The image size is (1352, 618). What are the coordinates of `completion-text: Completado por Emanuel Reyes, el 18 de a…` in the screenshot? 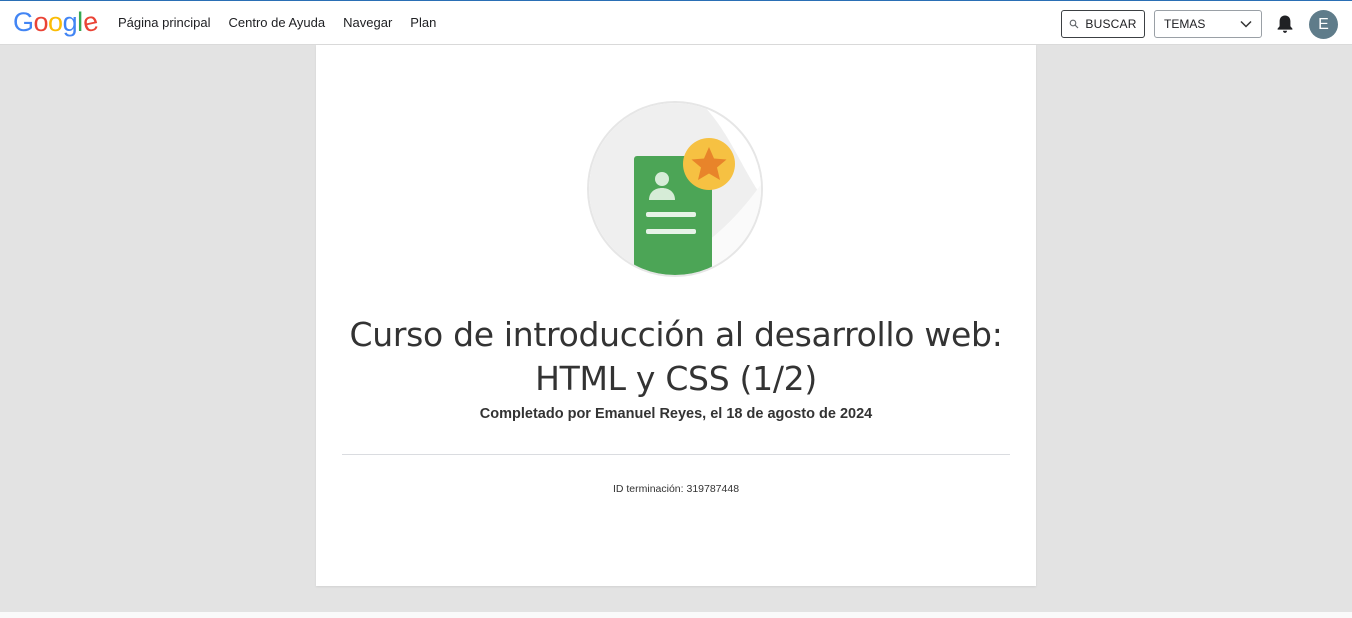 It's located at (676, 414).